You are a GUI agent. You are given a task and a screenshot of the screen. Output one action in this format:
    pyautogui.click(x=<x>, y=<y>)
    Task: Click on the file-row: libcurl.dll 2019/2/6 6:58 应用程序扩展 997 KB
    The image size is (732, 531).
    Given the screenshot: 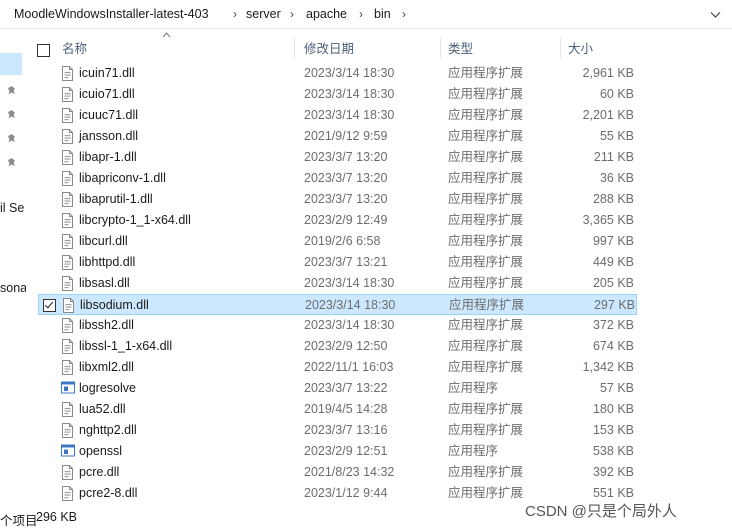 What is the action you would take?
    pyautogui.click(x=337, y=241)
    